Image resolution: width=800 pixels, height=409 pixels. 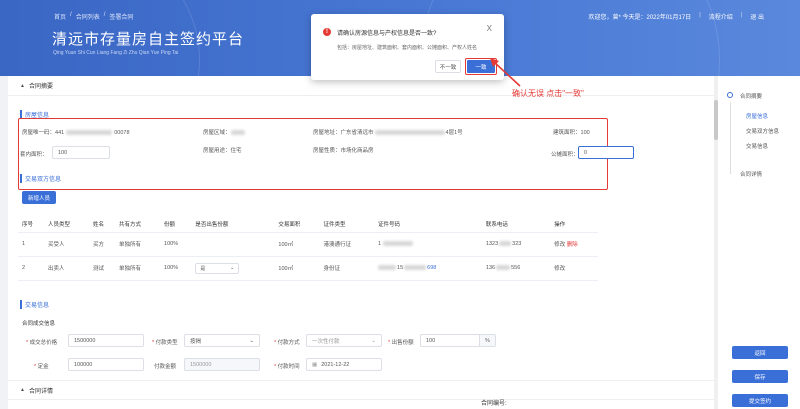 What do you see at coordinates (571, 132) in the screenshot?
I see `field-building-area: 建筑面积：100` at bounding box center [571, 132].